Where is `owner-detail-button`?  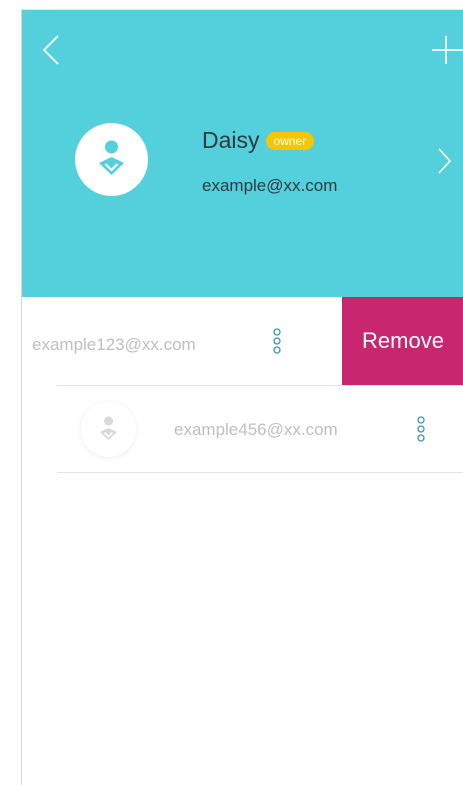 owner-detail-button is located at coordinates (444, 161).